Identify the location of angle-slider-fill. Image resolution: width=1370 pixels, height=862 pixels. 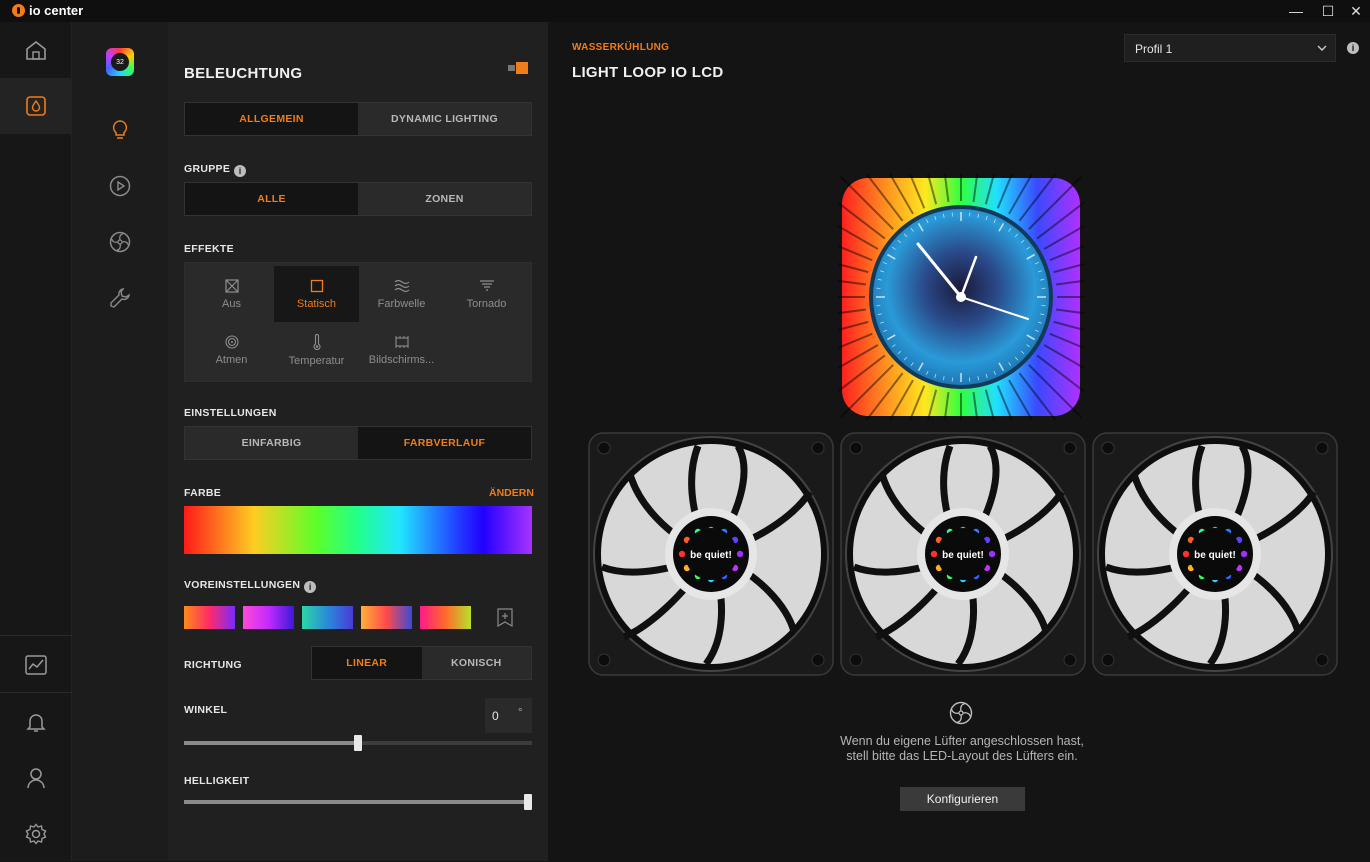
(271, 743).